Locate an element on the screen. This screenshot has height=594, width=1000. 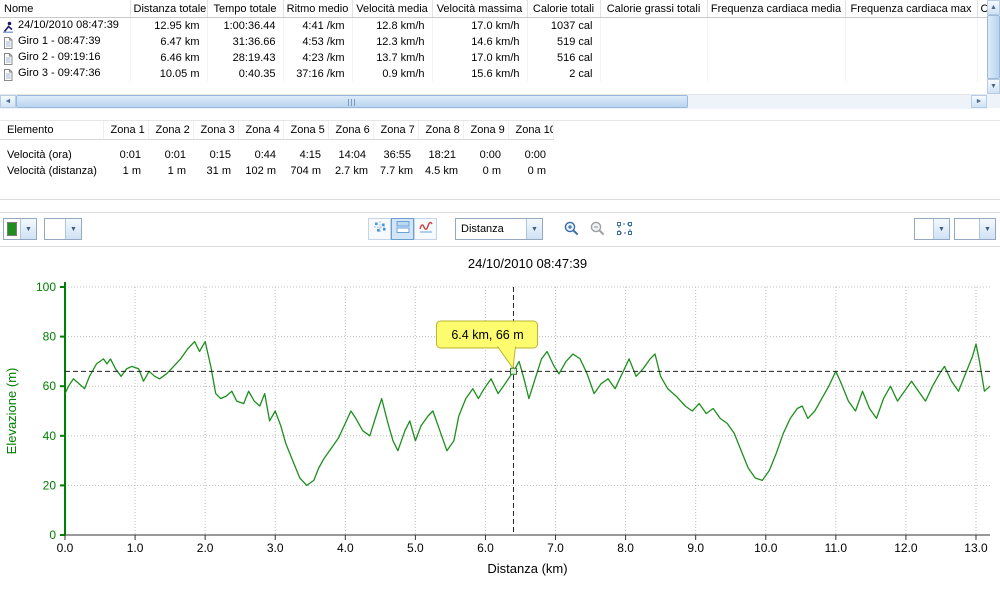
zone-cell: 14:04 is located at coordinates (352, 155).